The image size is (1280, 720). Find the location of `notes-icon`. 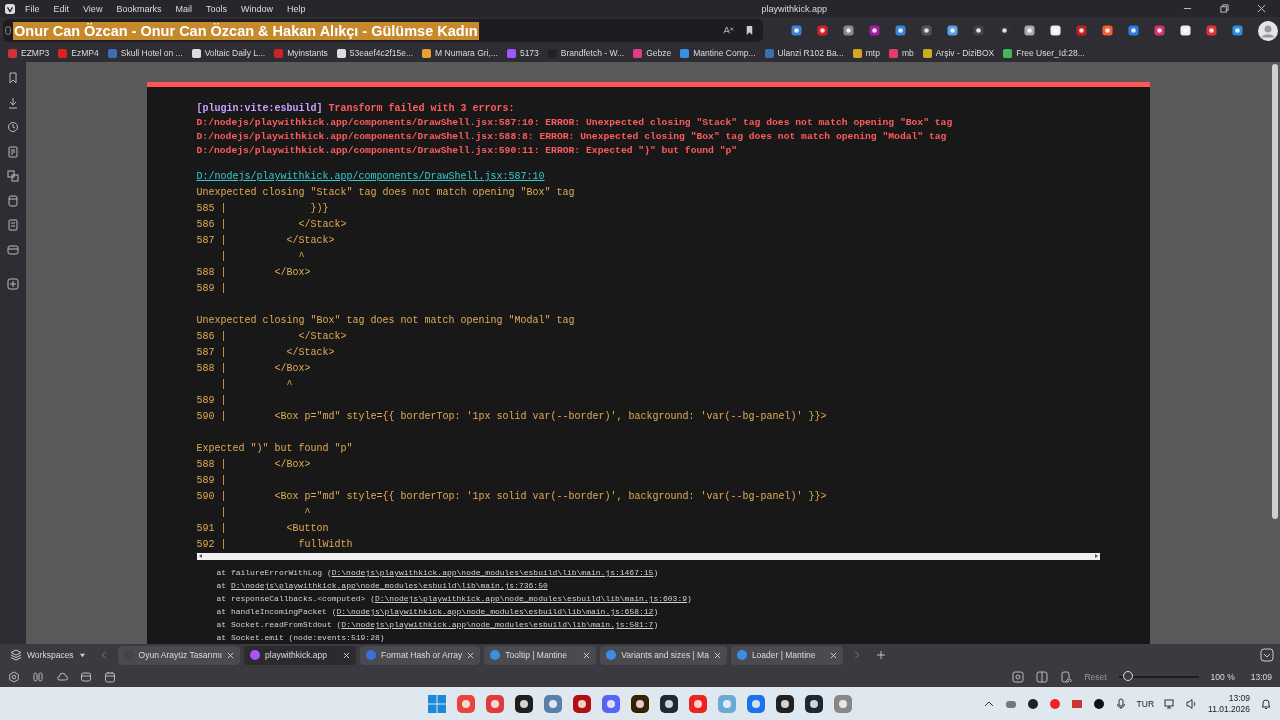

notes-icon is located at coordinates (13, 151).